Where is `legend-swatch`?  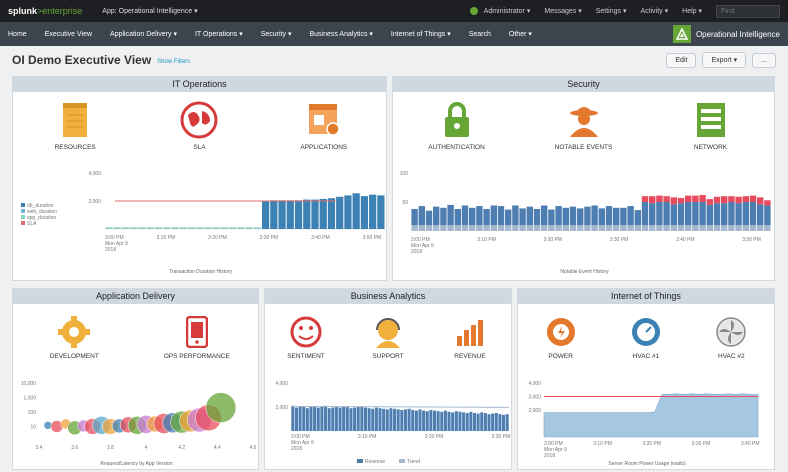
legend-swatch is located at coordinates (23, 205).